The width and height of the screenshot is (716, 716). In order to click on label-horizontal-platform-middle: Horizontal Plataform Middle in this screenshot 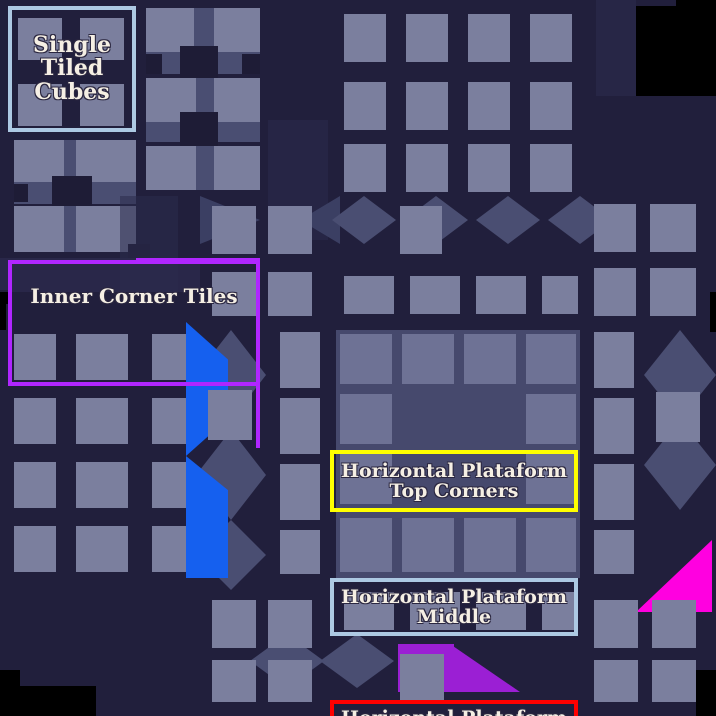, I will do `click(454, 607)`.